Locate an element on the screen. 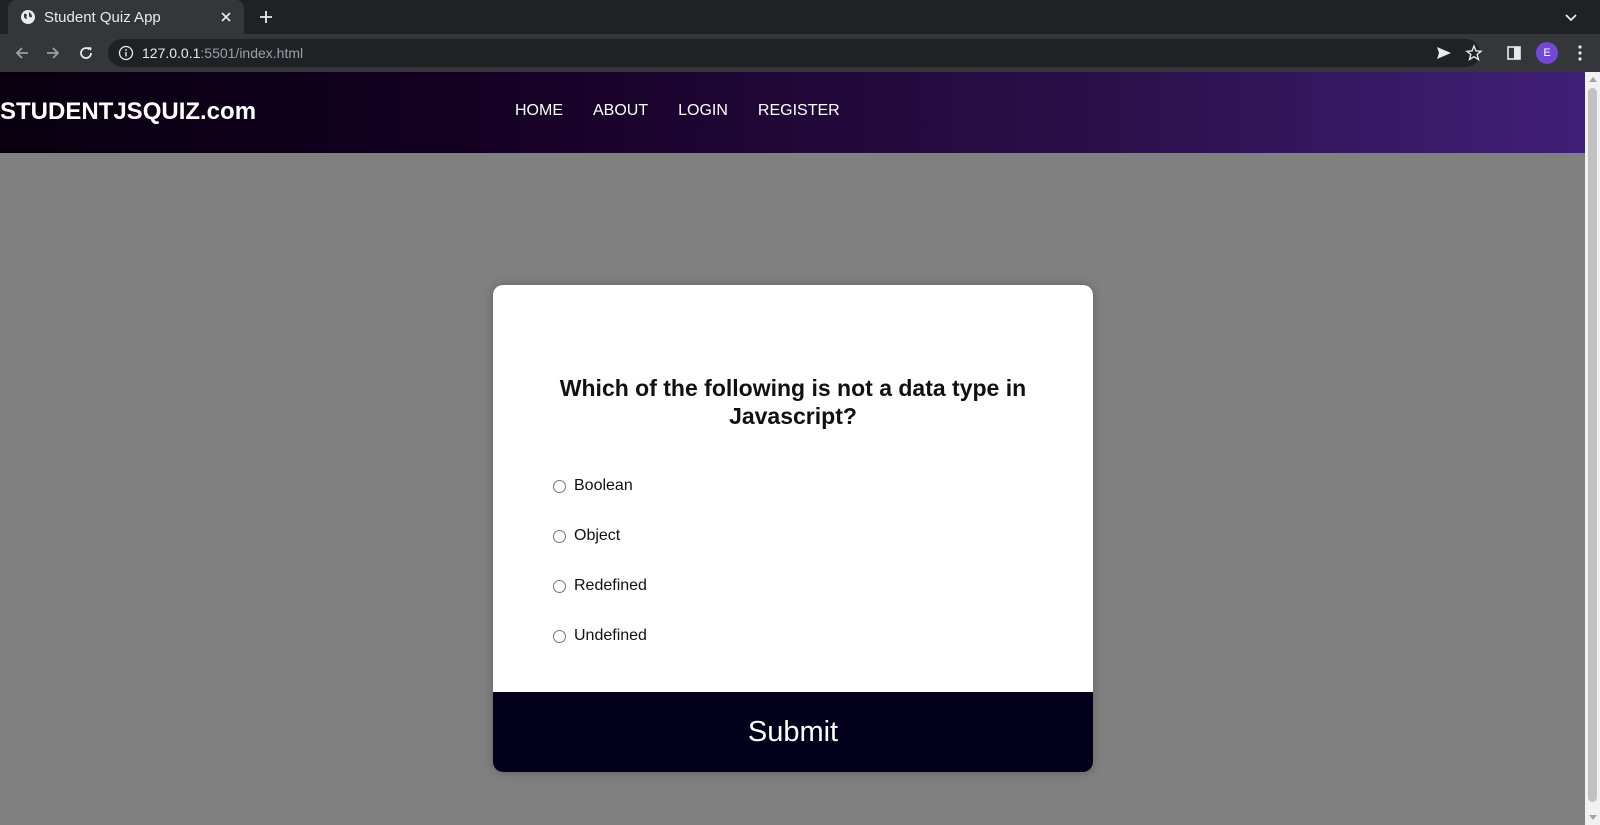 The width and height of the screenshot is (1600, 825). star-icon is located at coordinates (1474, 53).